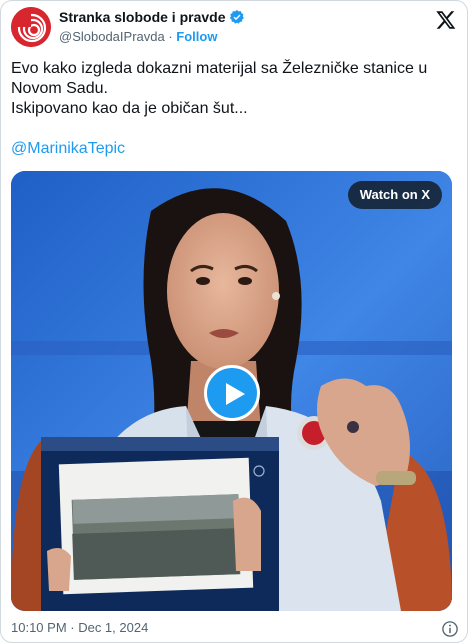 The height and width of the screenshot is (643, 468). I want to click on party-logo-icon, so click(31, 27).